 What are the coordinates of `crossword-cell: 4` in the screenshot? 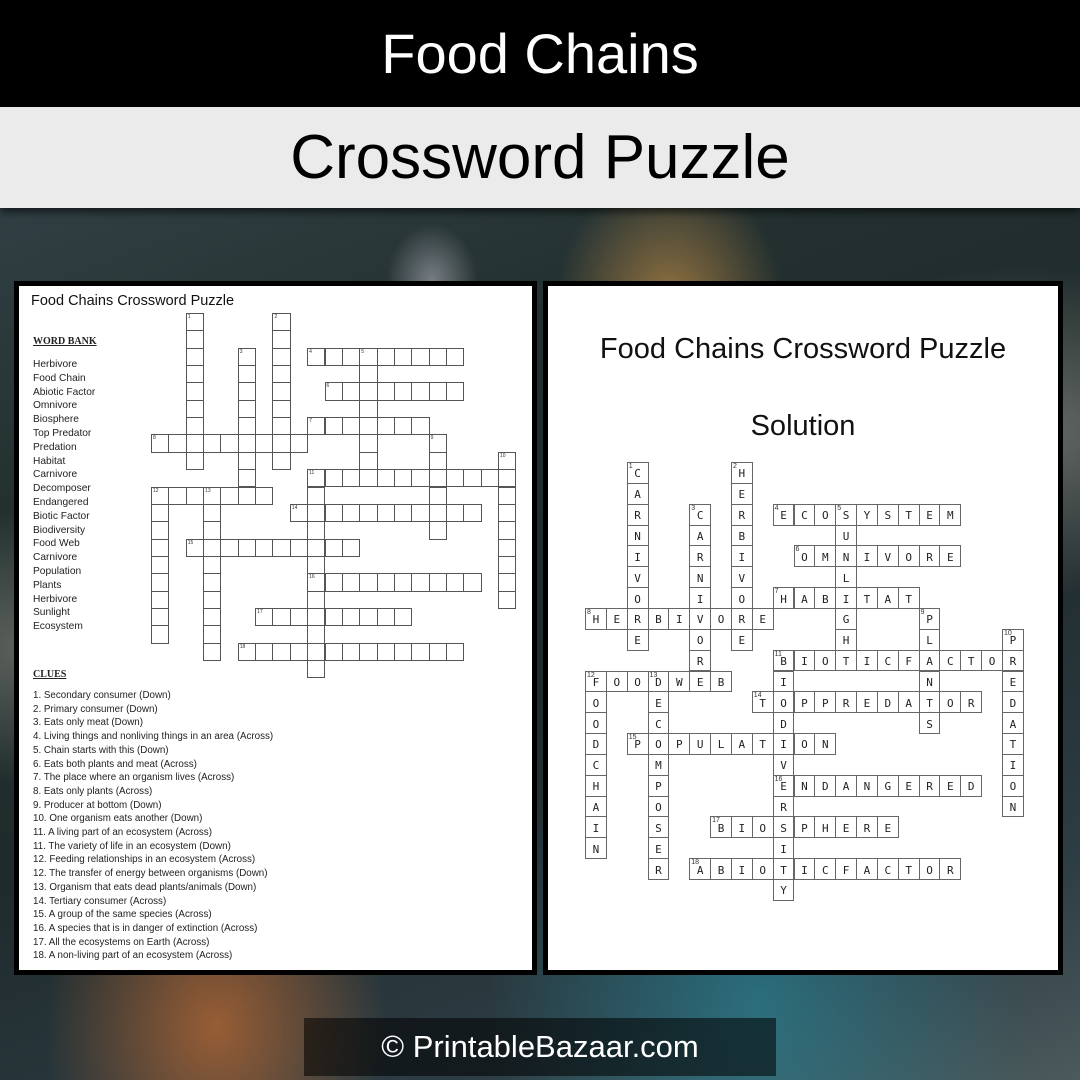 It's located at (316, 357).